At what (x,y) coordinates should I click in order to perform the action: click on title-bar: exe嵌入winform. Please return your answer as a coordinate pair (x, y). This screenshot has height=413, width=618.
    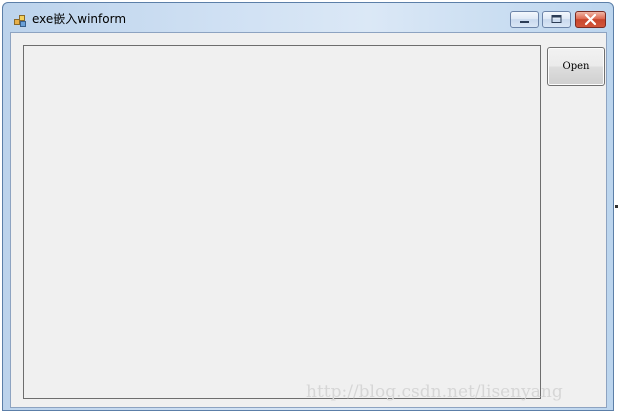
    Looking at the image, I should click on (308, 18).